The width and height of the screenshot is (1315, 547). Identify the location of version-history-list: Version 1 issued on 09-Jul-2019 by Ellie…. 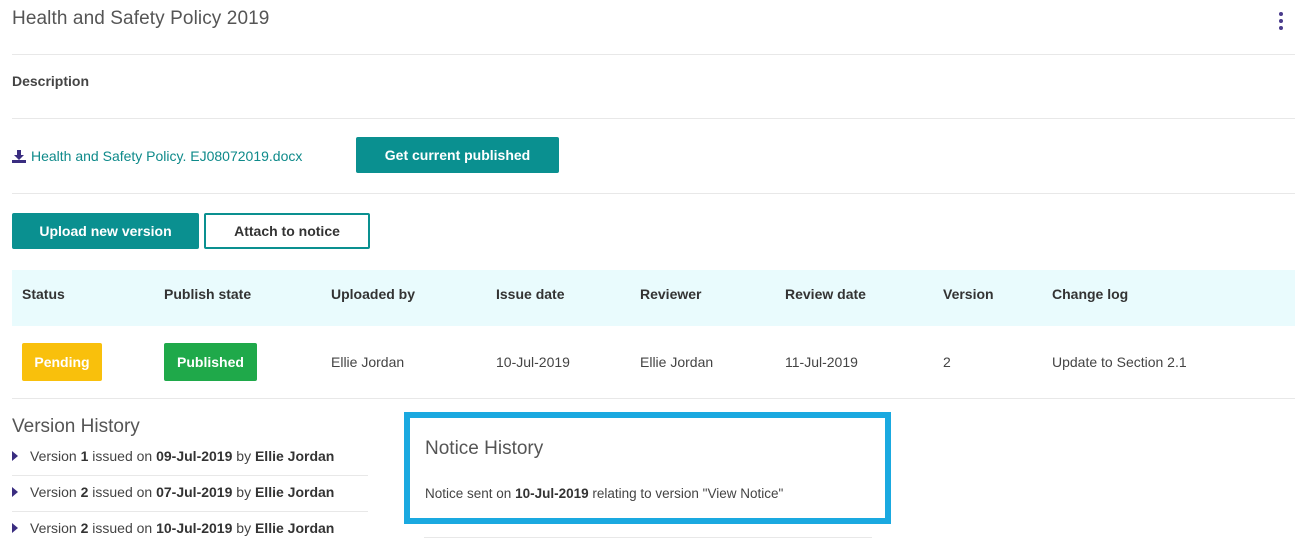
(190, 493).